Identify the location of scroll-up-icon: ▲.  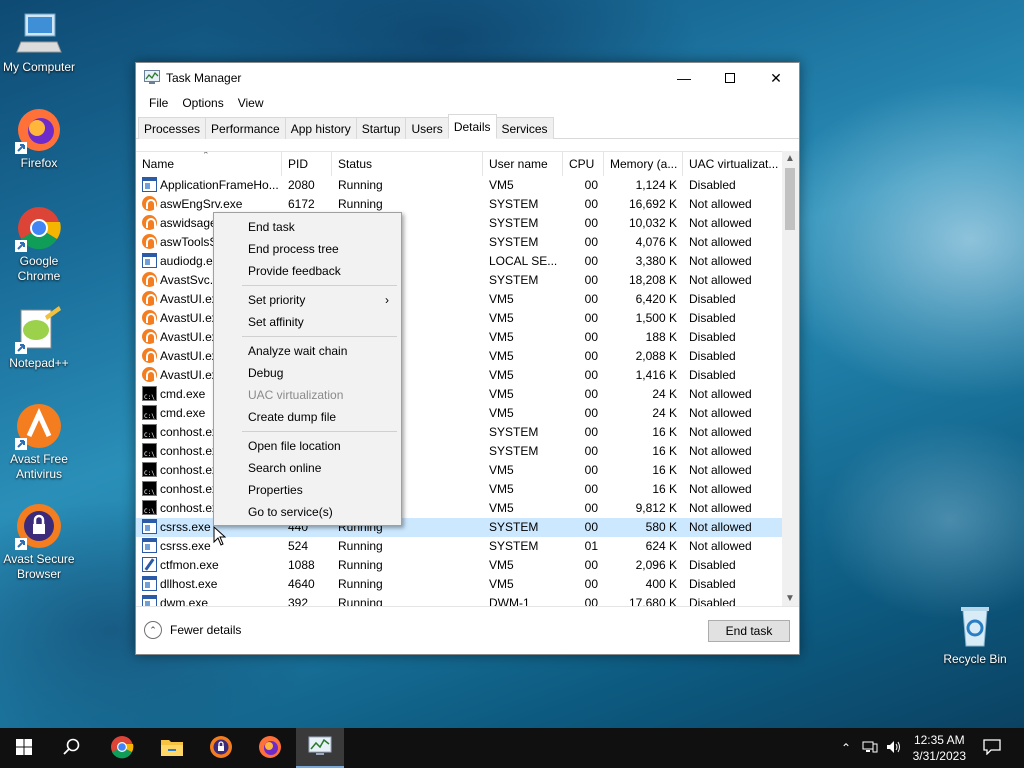
(790, 158).